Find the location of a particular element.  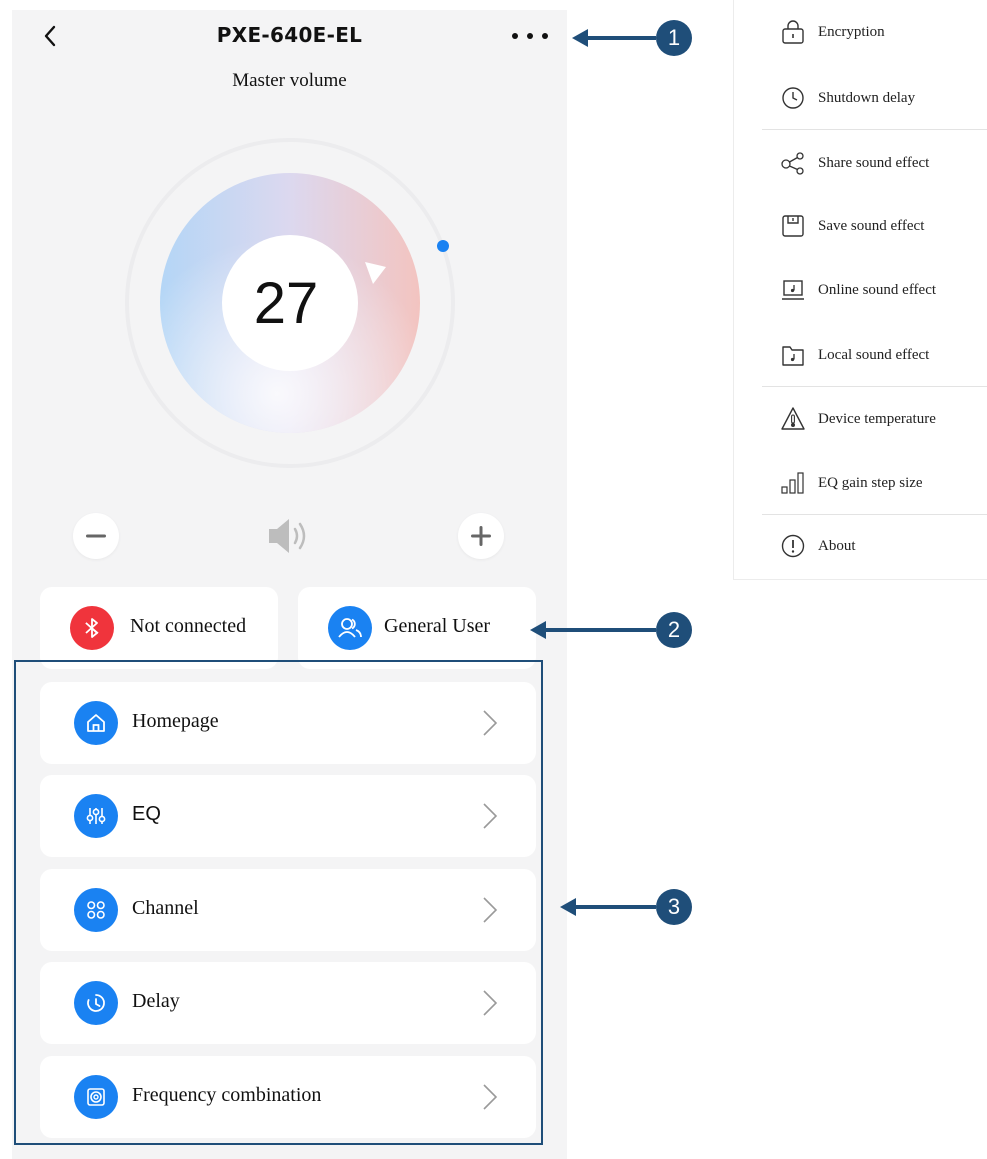

popup-item-label: Device temperature is located at coordinates (877, 418).